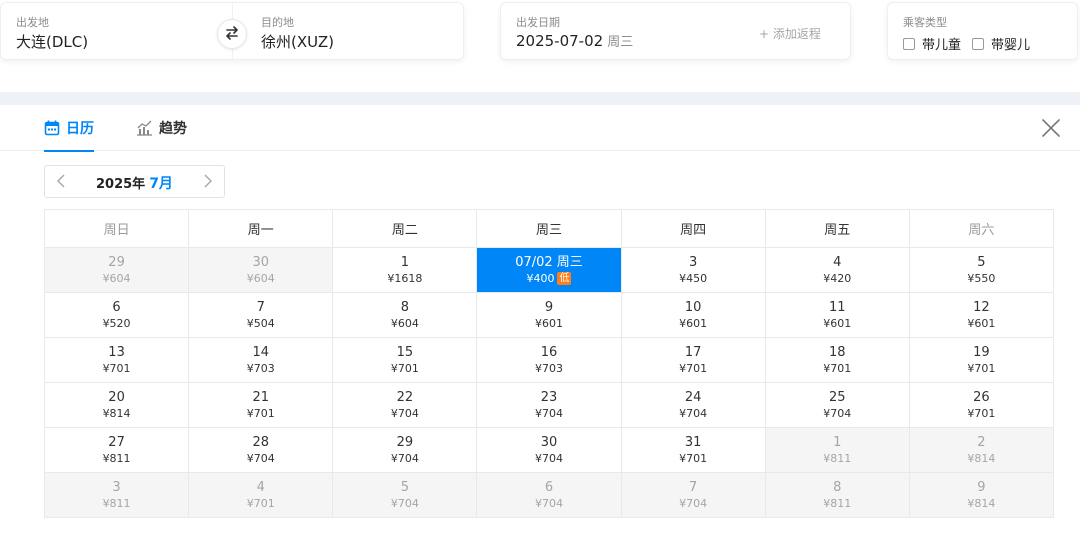 The width and height of the screenshot is (1080, 539). Describe the element at coordinates (548, 458) in the screenshot. I see `day-price: ¥704` at that location.